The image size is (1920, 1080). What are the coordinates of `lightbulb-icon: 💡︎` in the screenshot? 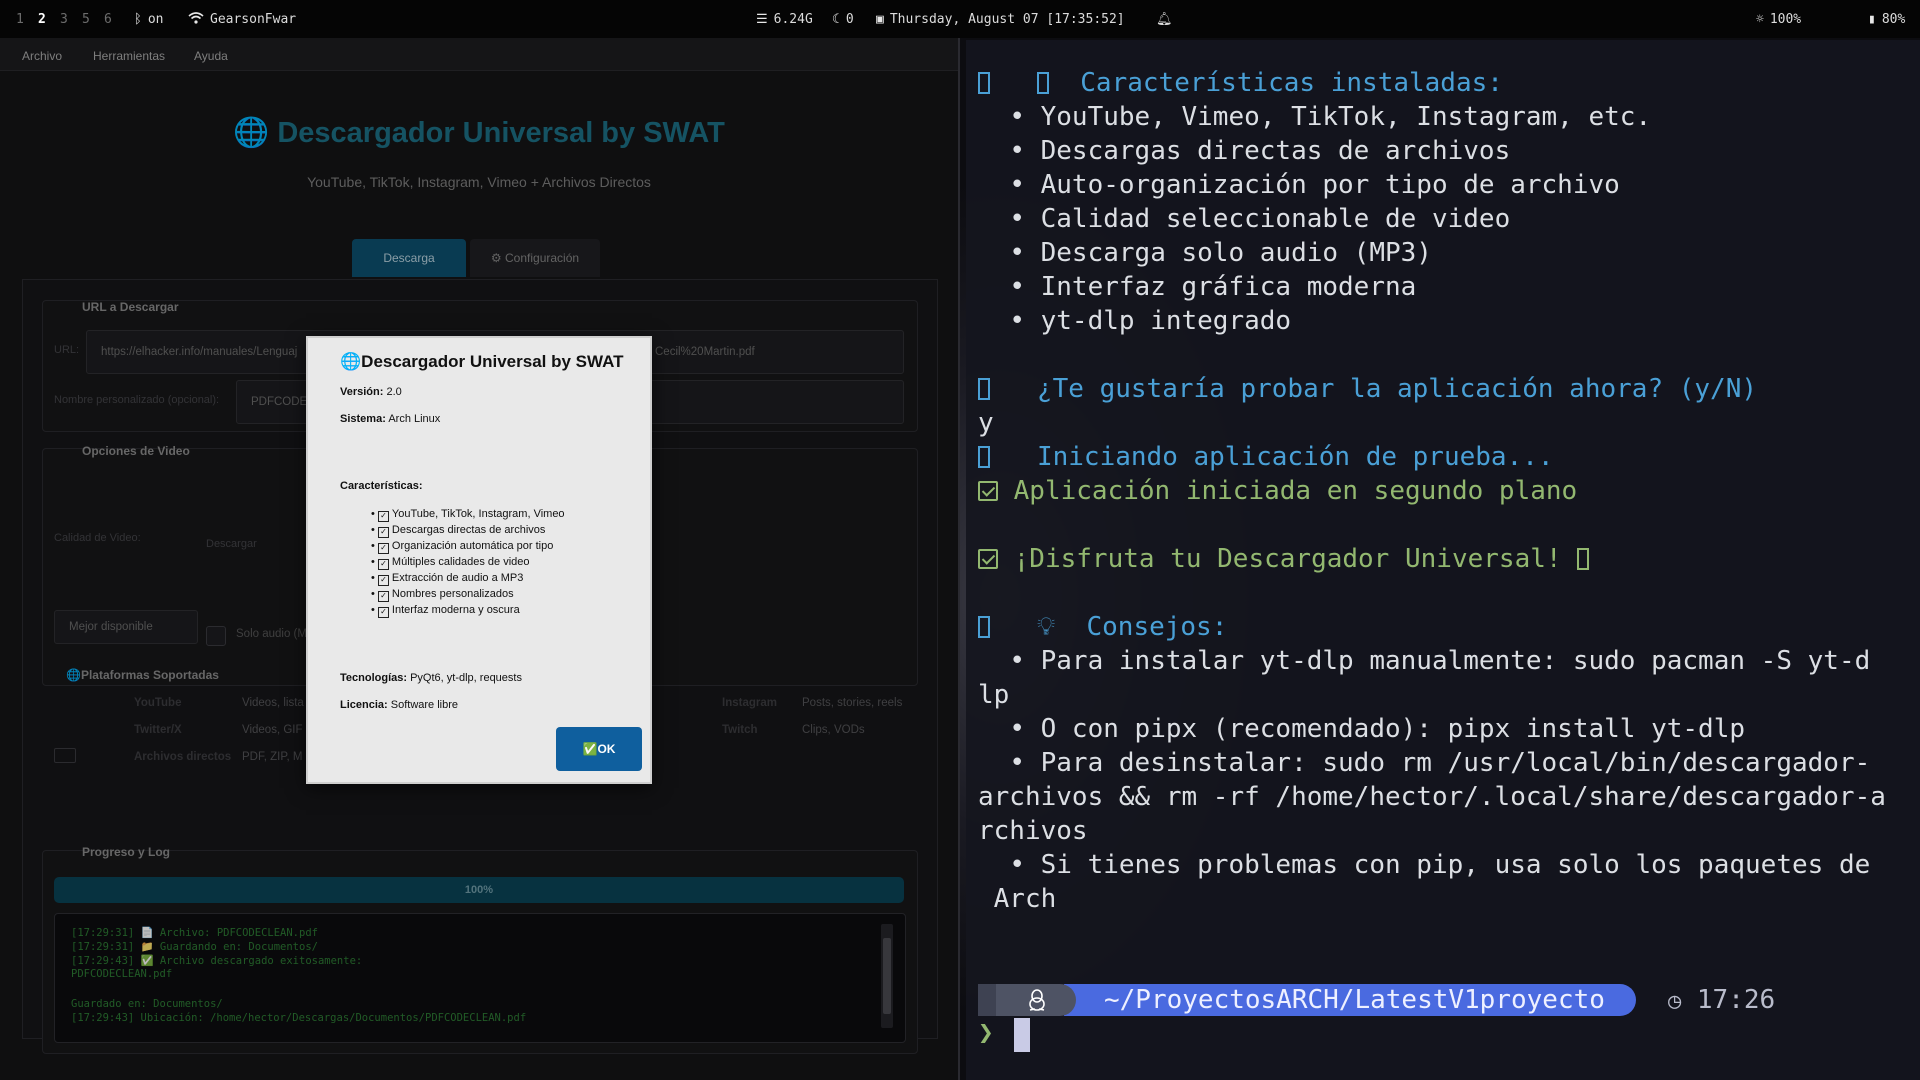 It's located at (1046, 627).